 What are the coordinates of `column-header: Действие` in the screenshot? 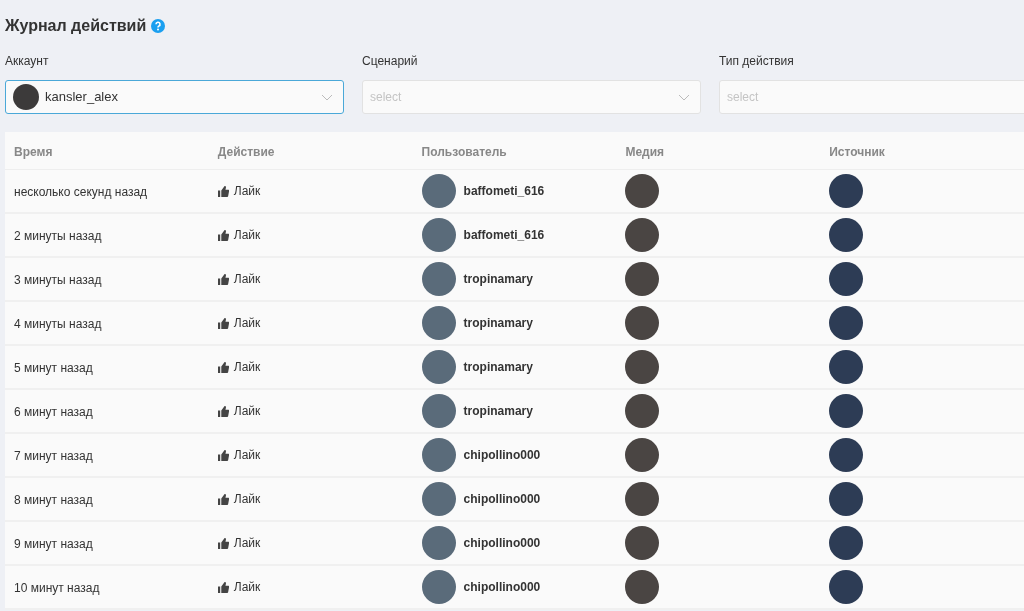 It's located at (246, 151).